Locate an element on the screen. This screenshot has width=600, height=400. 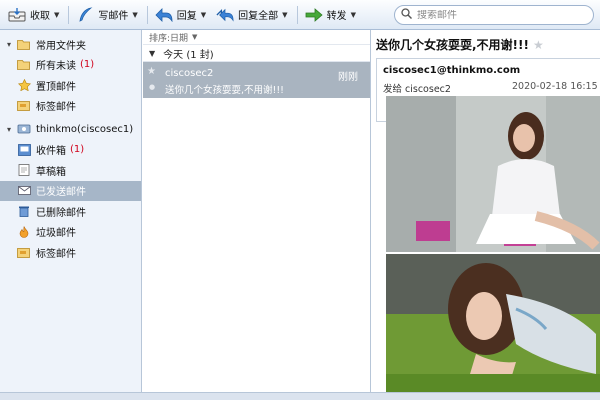
folder-label: 收件箱 is located at coordinates (51, 152).